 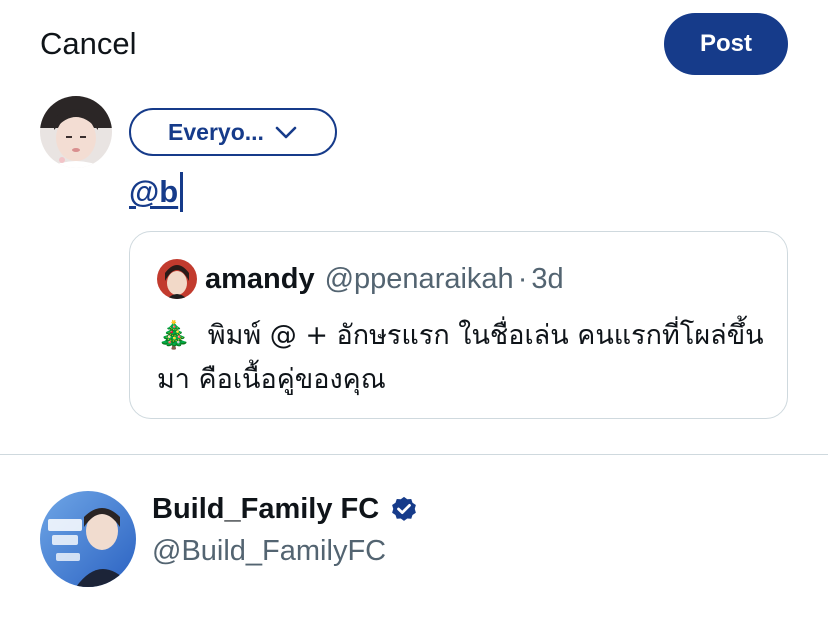 What do you see at coordinates (269, 551) in the screenshot?
I see `suggestion-handle: @Build_FamilyFC` at bounding box center [269, 551].